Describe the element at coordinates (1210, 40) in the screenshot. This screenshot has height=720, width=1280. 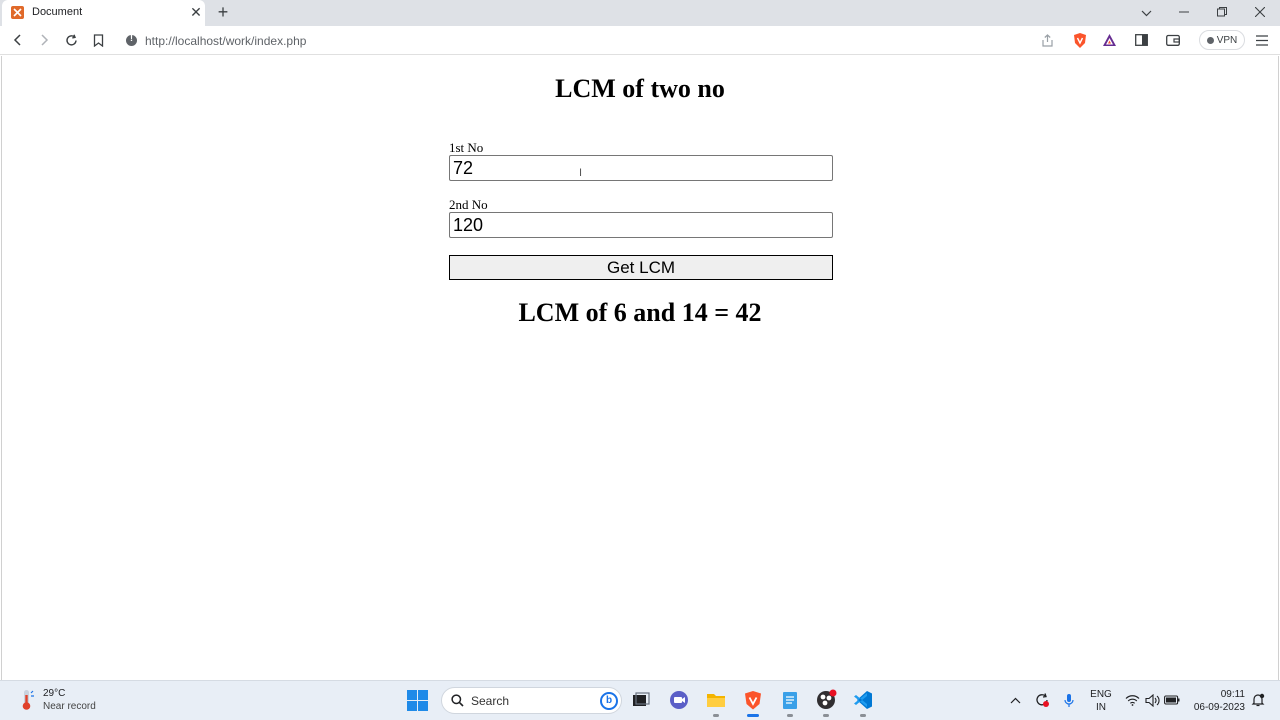
I see `vpn-status-icon` at that location.